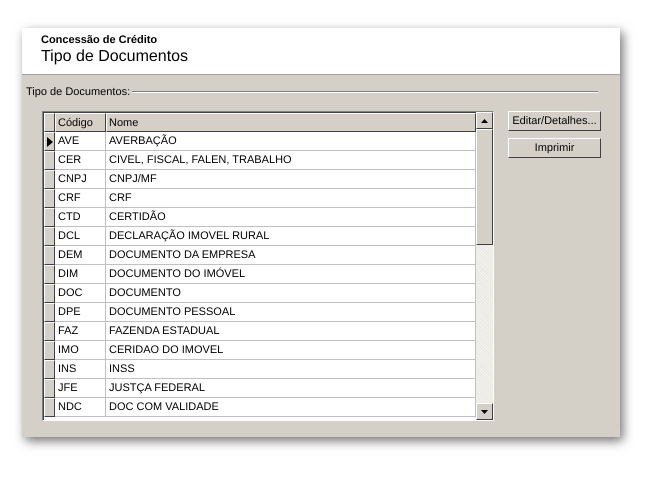 The height and width of the screenshot is (480, 662). I want to click on scroll-up-button, so click(484, 120).